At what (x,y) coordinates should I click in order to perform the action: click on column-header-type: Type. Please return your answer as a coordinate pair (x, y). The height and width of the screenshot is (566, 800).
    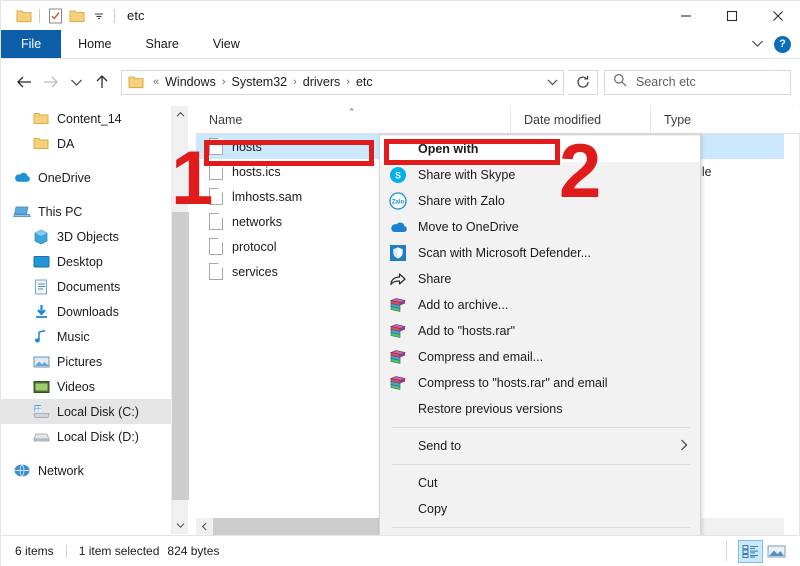
    Looking at the image, I should click on (725, 119).